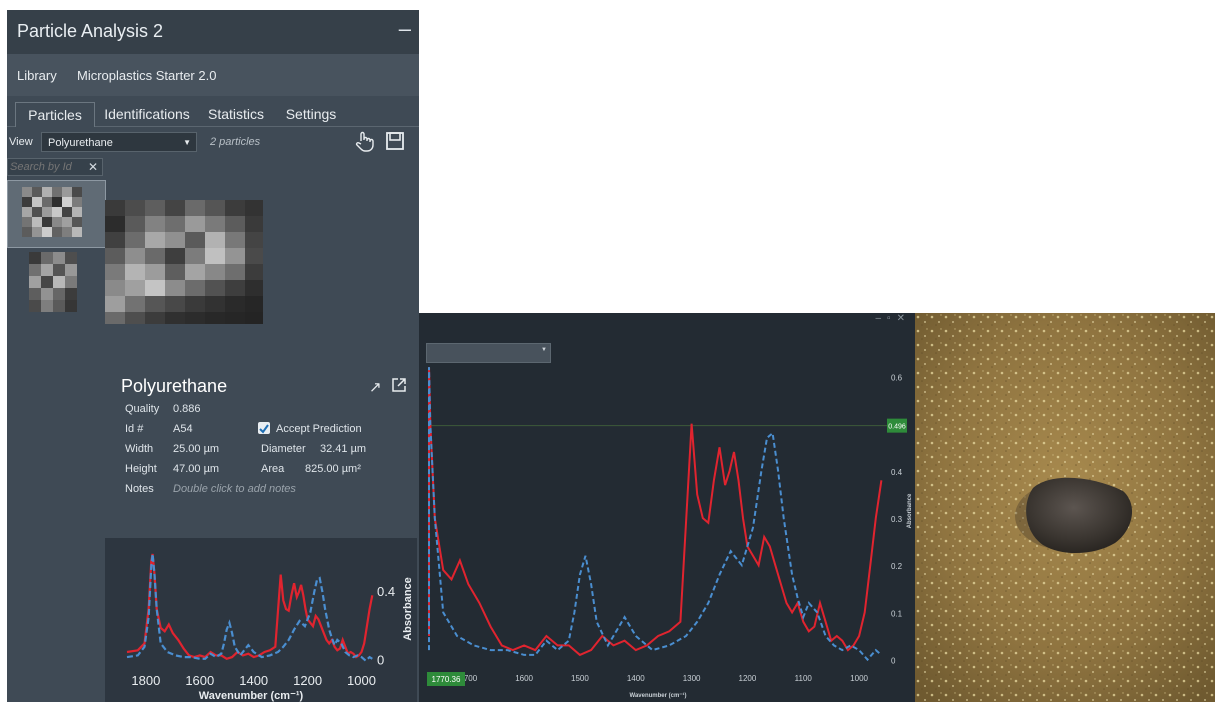  Describe the element at coordinates (897, 519) in the screenshot. I see `y-tick-label: 0.3` at that location.